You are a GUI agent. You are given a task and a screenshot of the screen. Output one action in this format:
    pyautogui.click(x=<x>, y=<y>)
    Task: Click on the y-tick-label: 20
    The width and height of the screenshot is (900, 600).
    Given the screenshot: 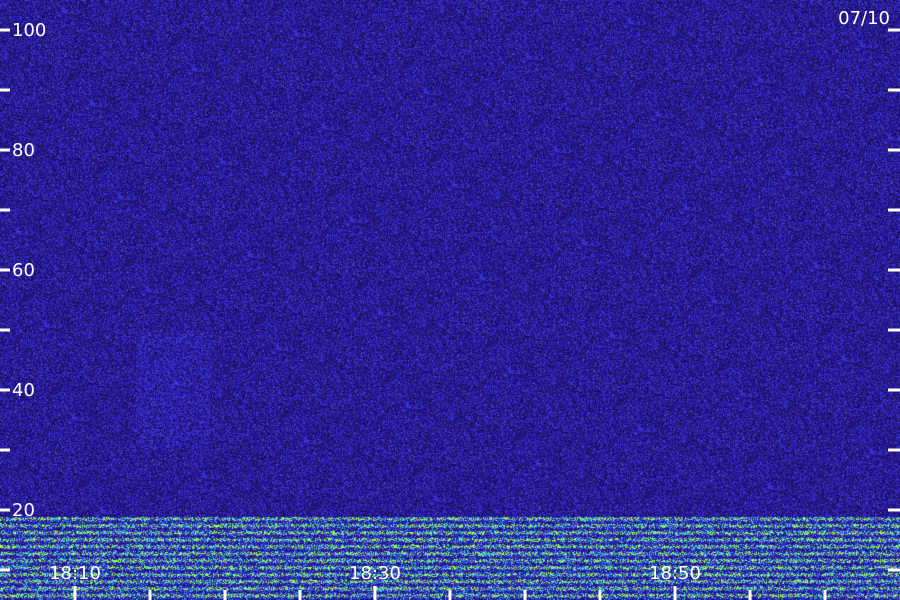 What is the action you would take?
    pyautogui.click(x=23, y=510)
    